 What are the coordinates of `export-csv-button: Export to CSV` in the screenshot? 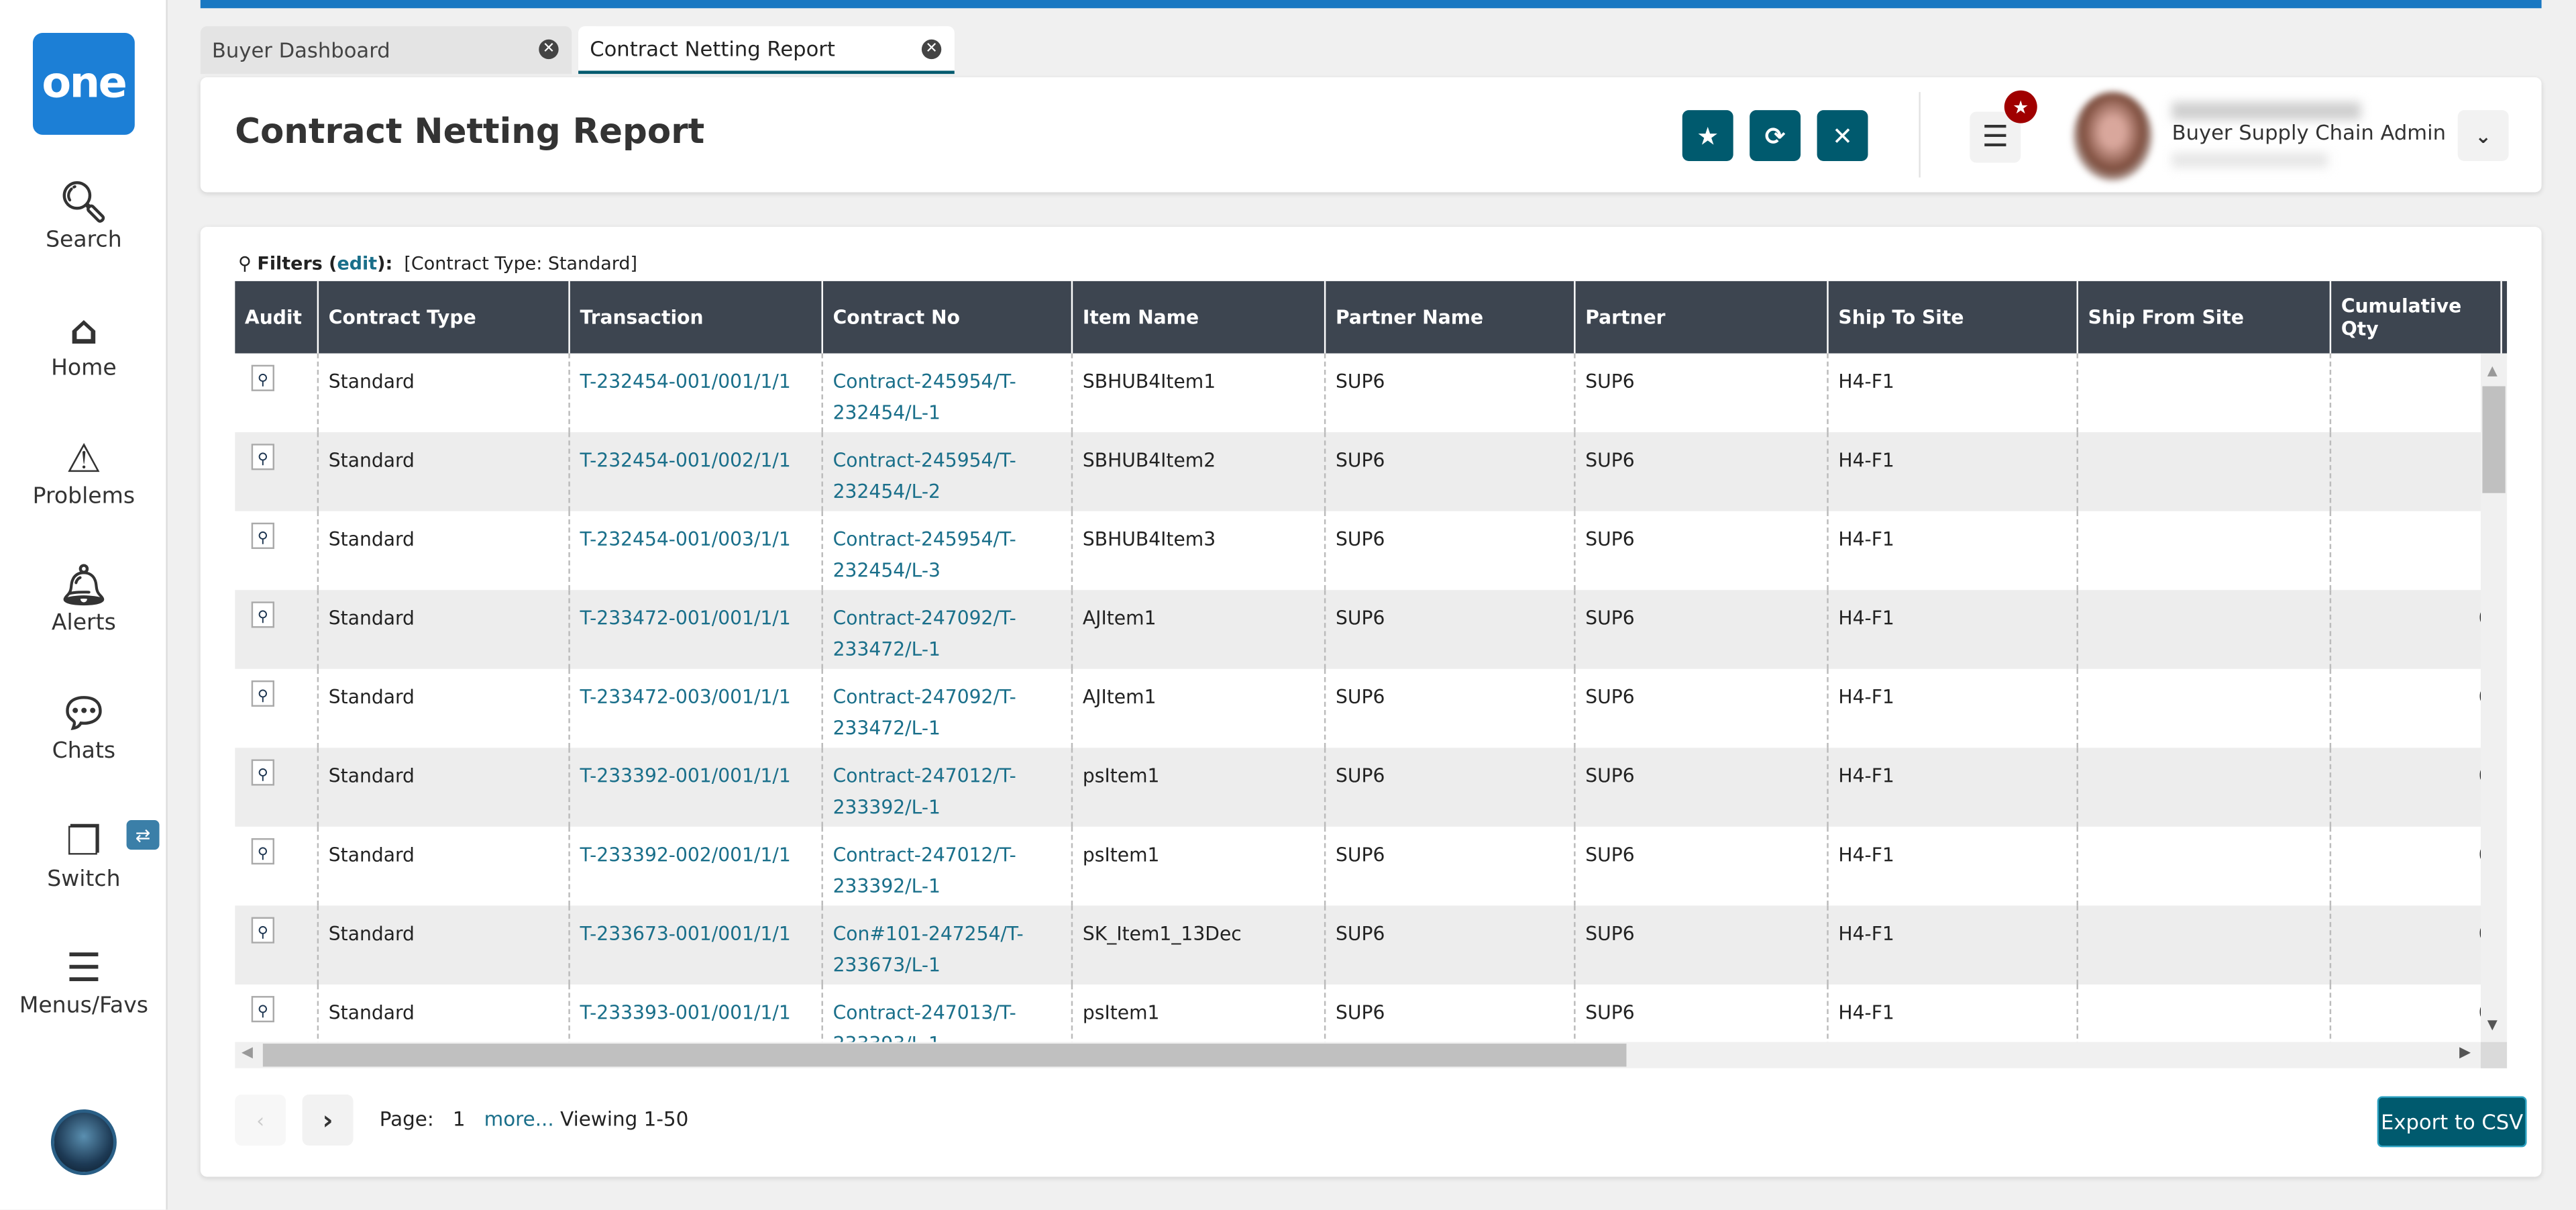 It's located at (2452, 1122).